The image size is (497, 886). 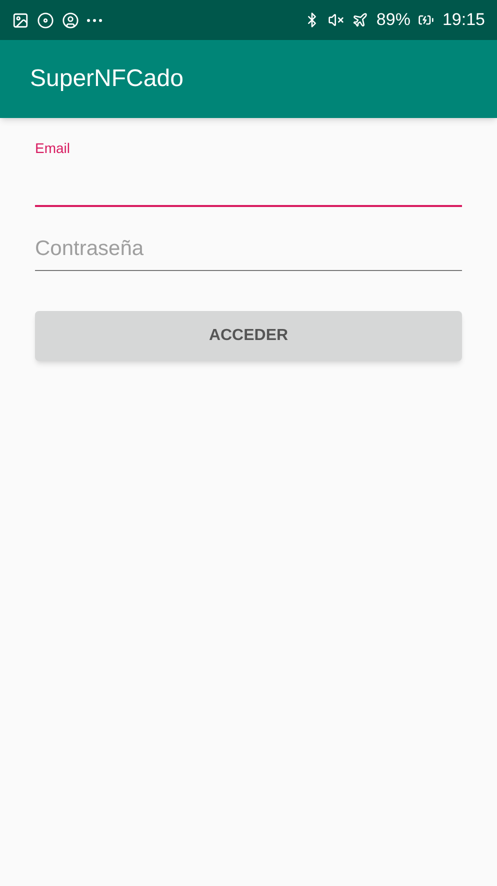 What do you see at coordinates (248, 249) in the screenshot?
I see `input-field: Contraseña` at bounding box center [248, 249].